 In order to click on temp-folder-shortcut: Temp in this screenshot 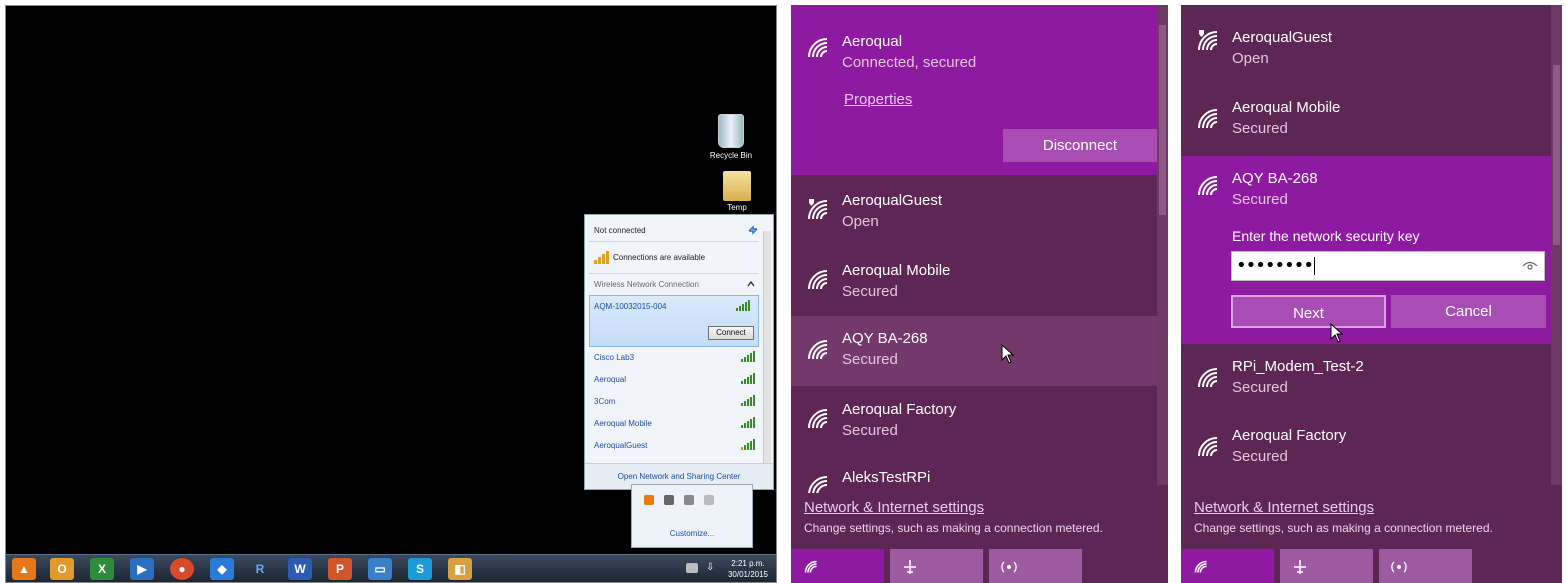, I will do `click(737, 193)`.